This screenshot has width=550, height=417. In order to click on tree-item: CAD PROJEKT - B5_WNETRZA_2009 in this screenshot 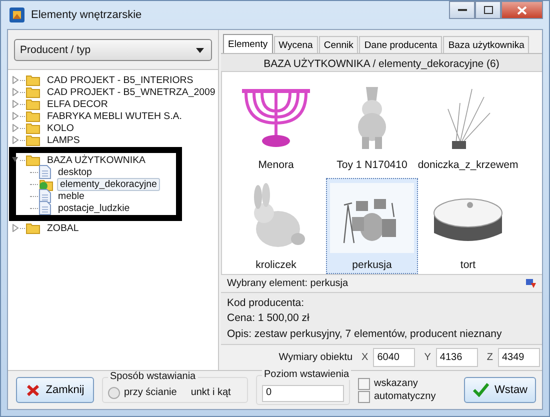, I will do `click(131, 92)`.